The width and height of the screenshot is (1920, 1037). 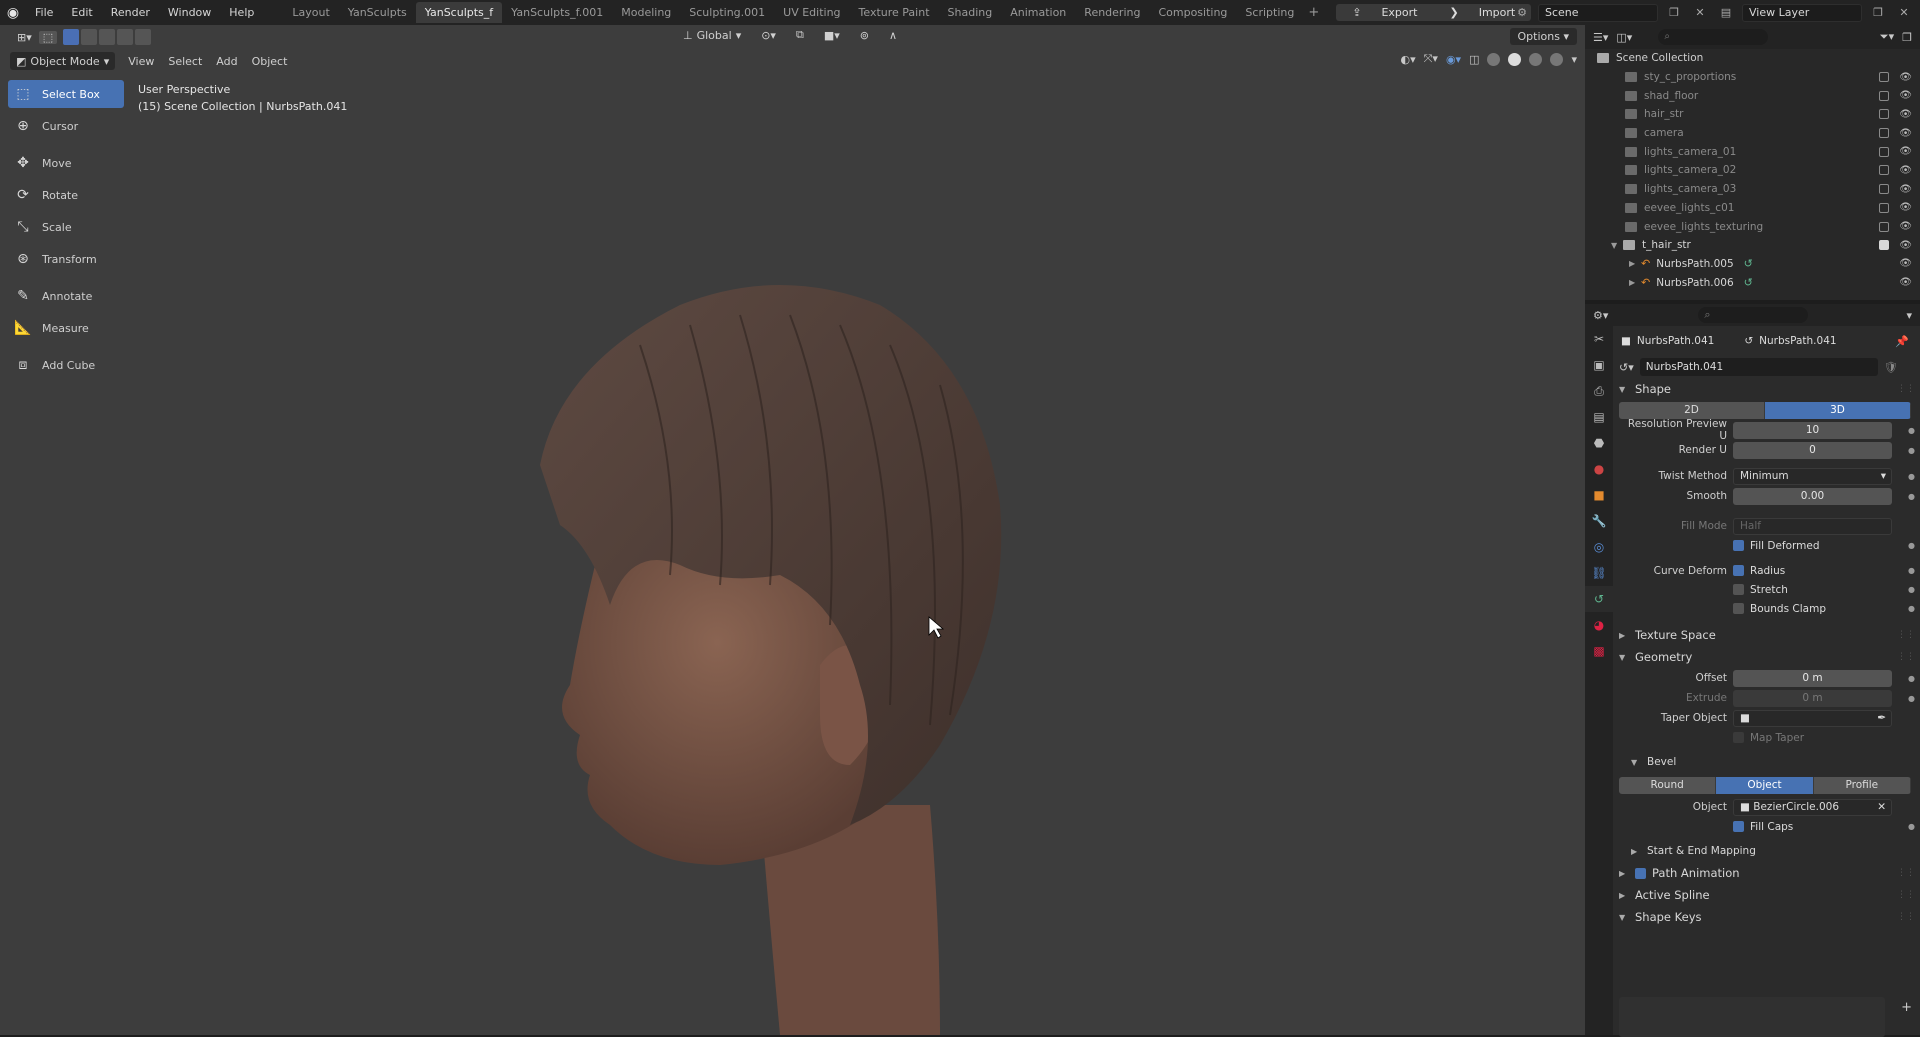 I want to click on filter-icon: ⏷▾, so click(x=1887, y=37).